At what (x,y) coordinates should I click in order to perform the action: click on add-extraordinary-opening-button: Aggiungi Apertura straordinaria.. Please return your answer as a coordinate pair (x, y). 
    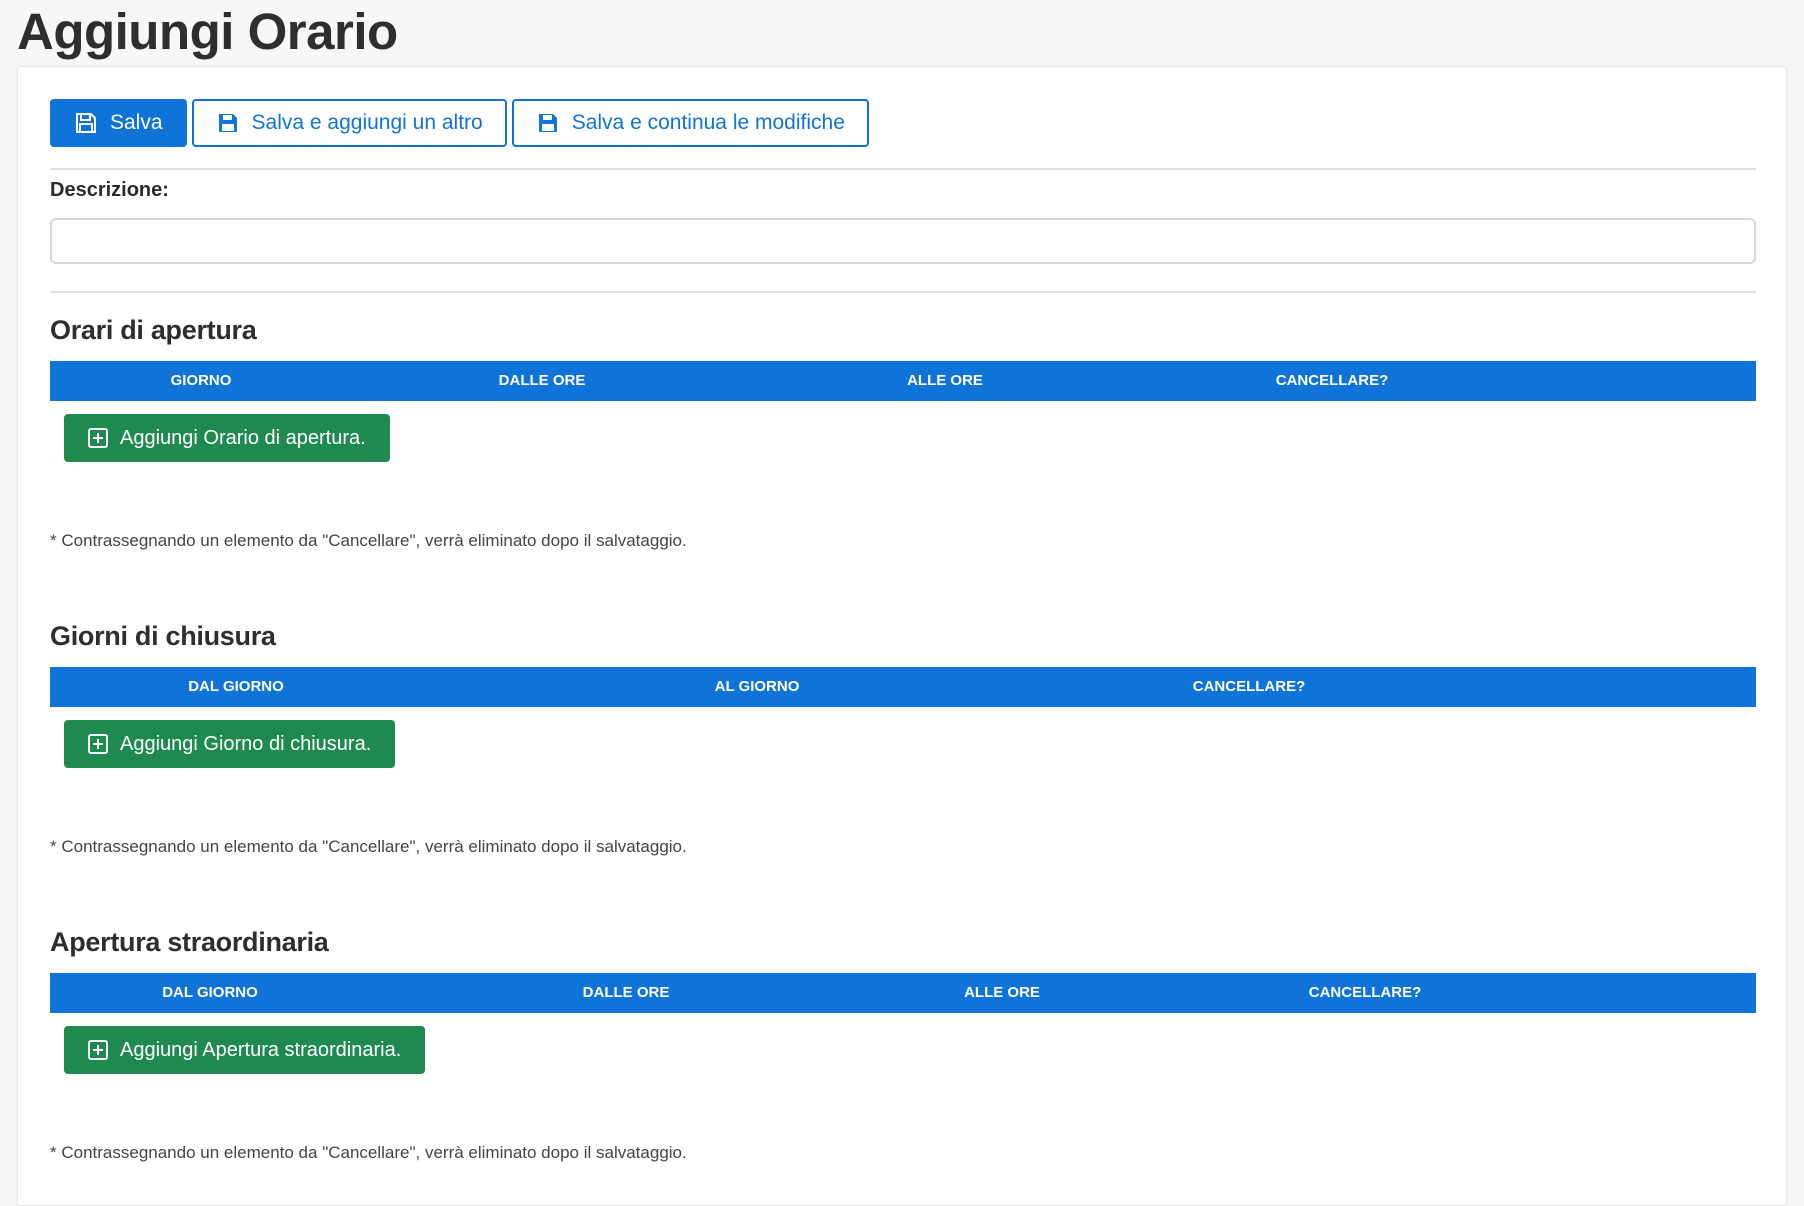
    Looking at the image, I should click on (245, 1050).